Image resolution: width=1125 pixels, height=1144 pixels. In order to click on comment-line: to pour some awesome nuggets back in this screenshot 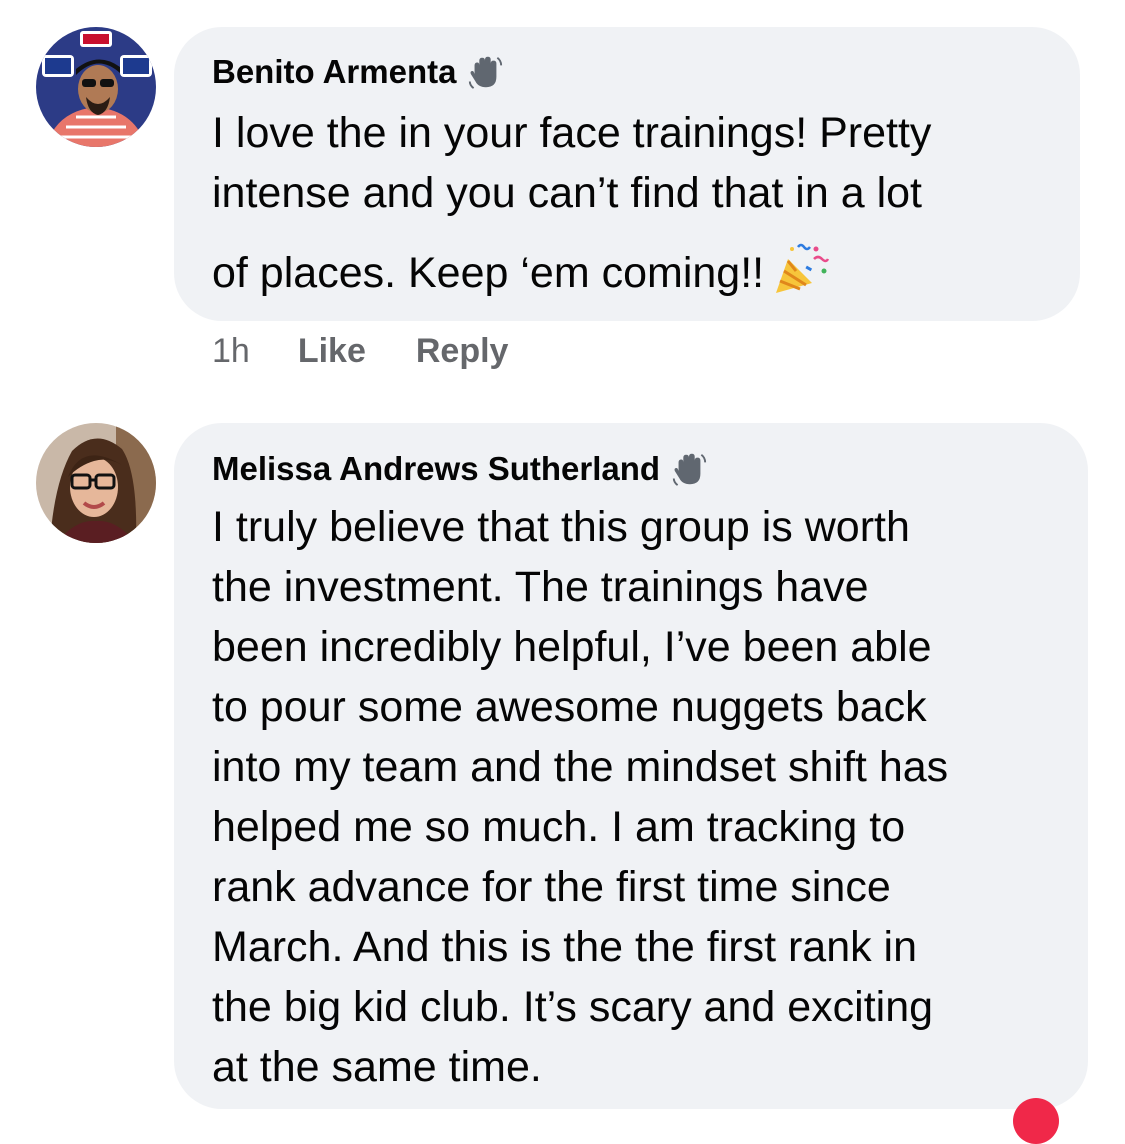, I will do `click(569, 707)`.